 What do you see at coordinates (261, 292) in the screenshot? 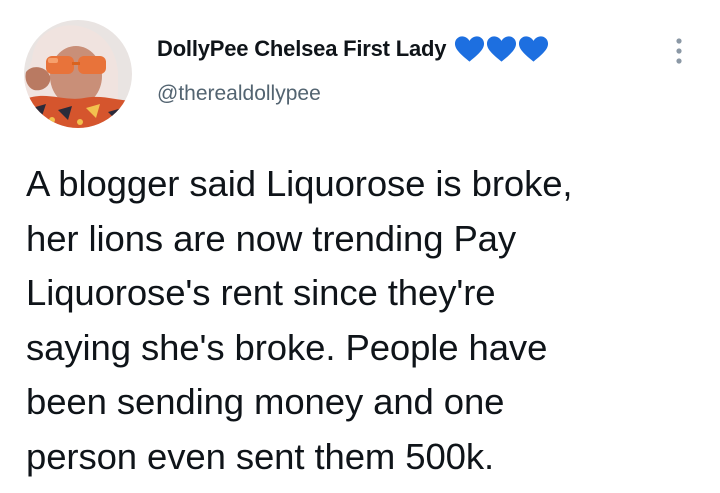
I see `tweet-text-line: Liquorose's rent since they're` at bounding box center [261, 292].